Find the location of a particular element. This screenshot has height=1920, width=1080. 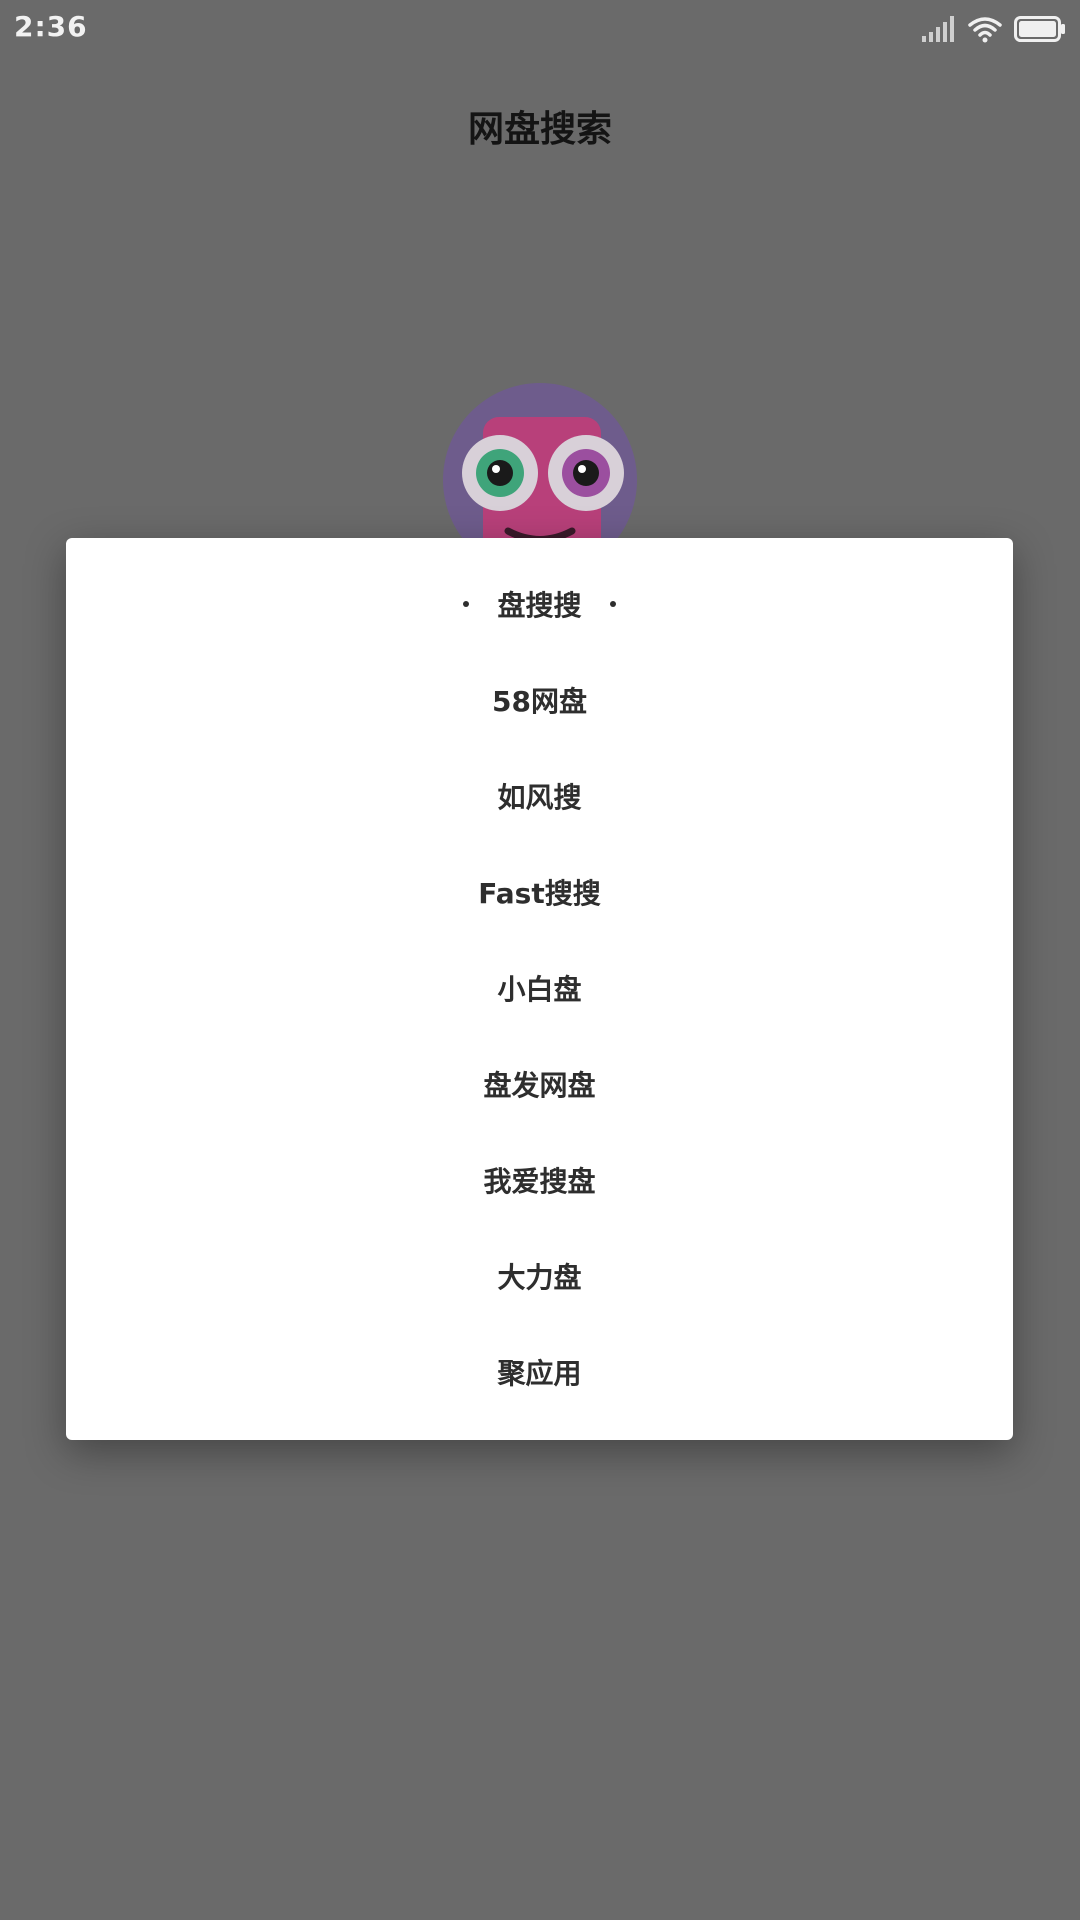

option-fast-soso: Fast搜搜 is located at coordinates (539, 892).